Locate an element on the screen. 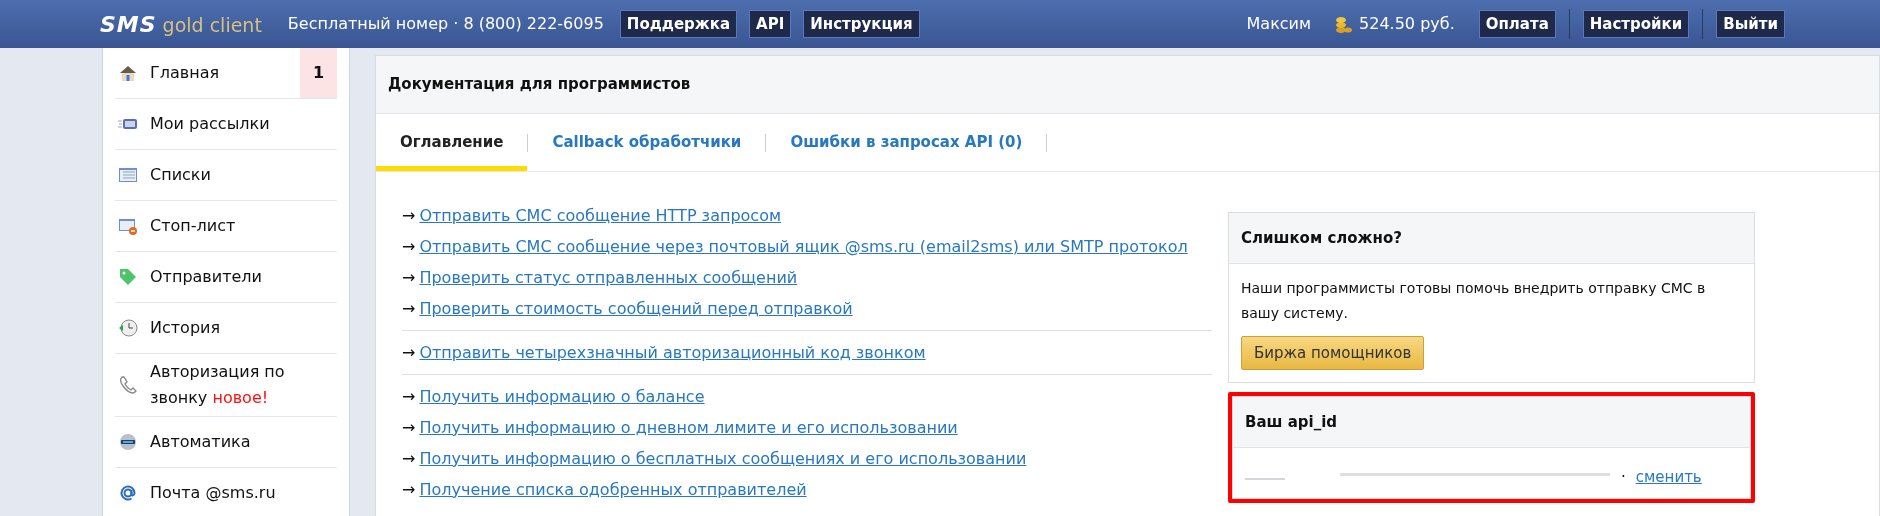 The width and height of the screenshot is (1880, 516). sidebar-item: Мои рассылки is located at coordinates (226, 124).